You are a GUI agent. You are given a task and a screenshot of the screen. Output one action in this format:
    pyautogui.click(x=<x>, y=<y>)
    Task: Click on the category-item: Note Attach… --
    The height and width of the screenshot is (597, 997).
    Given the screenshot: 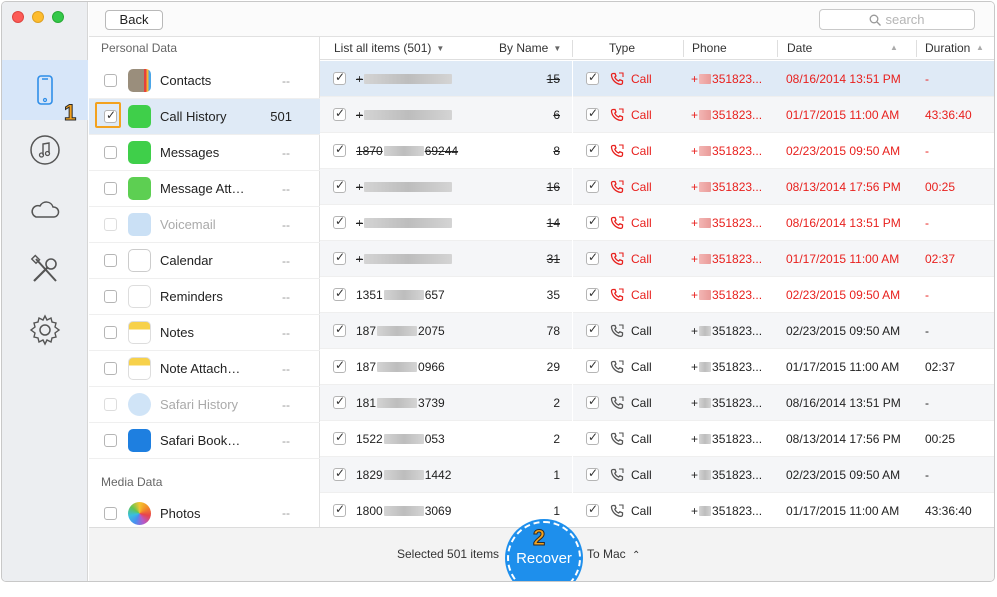 What is the action you would take?
    pyautogui.click(x=204, y=369)
    